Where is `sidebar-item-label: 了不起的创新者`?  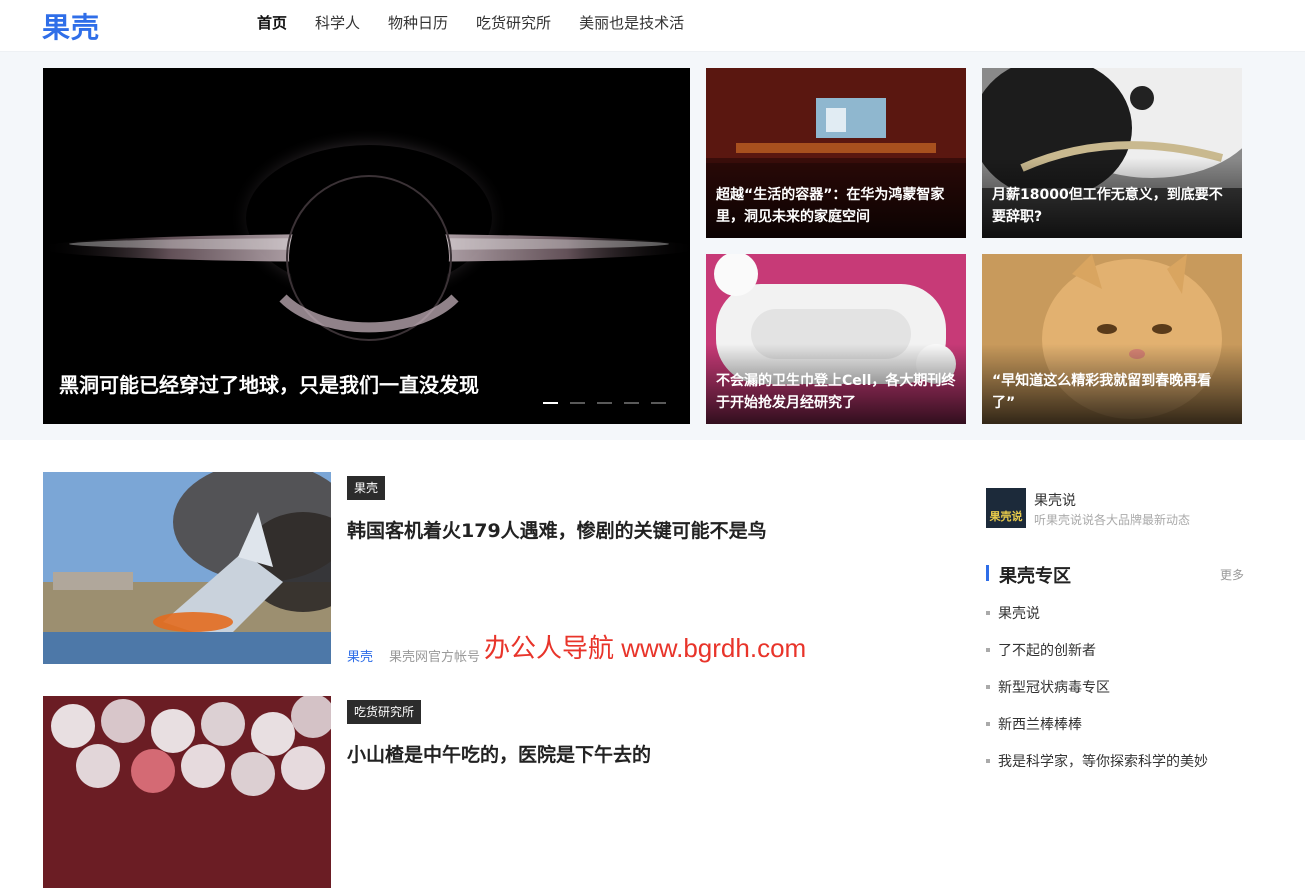
sidebar-item-label: 了不起的创新者 is located at coordinates (1047, 651).